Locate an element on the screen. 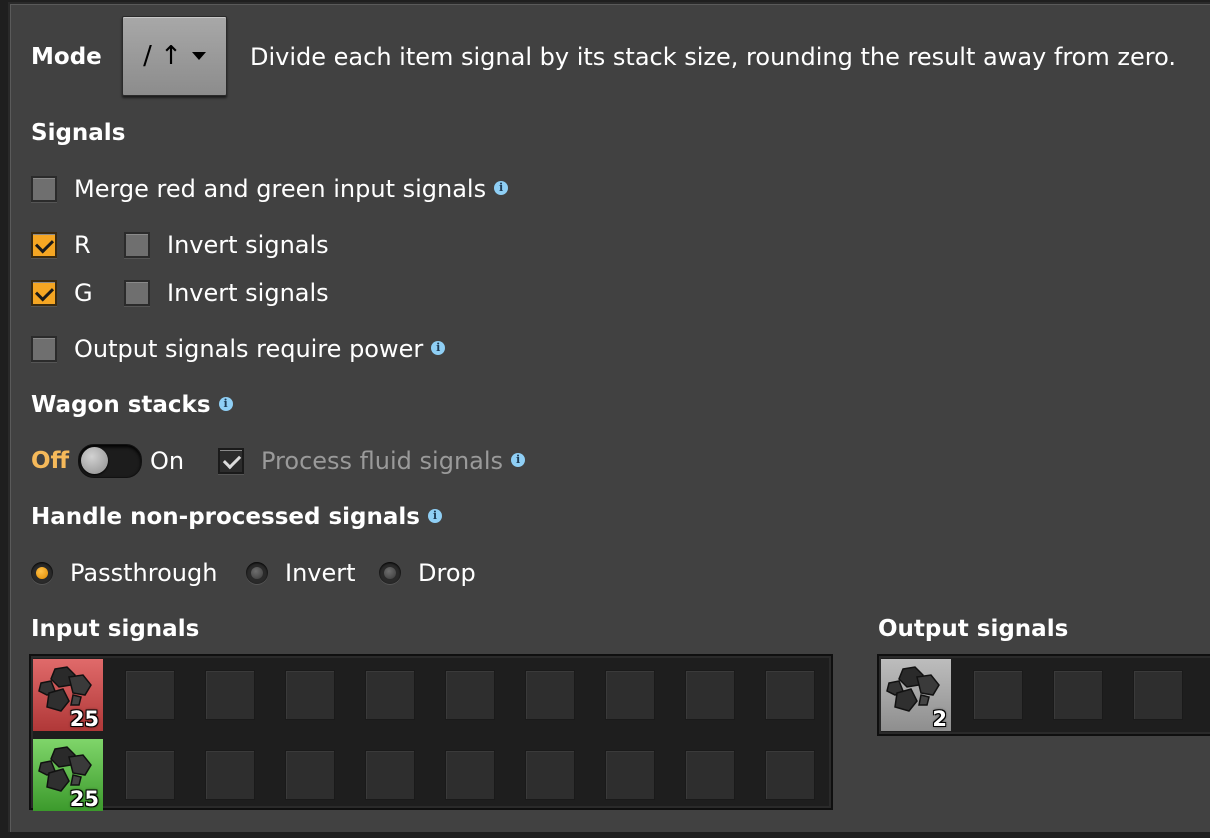 Image resolution: width=1210 pixels, height=838 pixels. radio-passthrough-label: Passthrough is located at coordinates (144, 573).